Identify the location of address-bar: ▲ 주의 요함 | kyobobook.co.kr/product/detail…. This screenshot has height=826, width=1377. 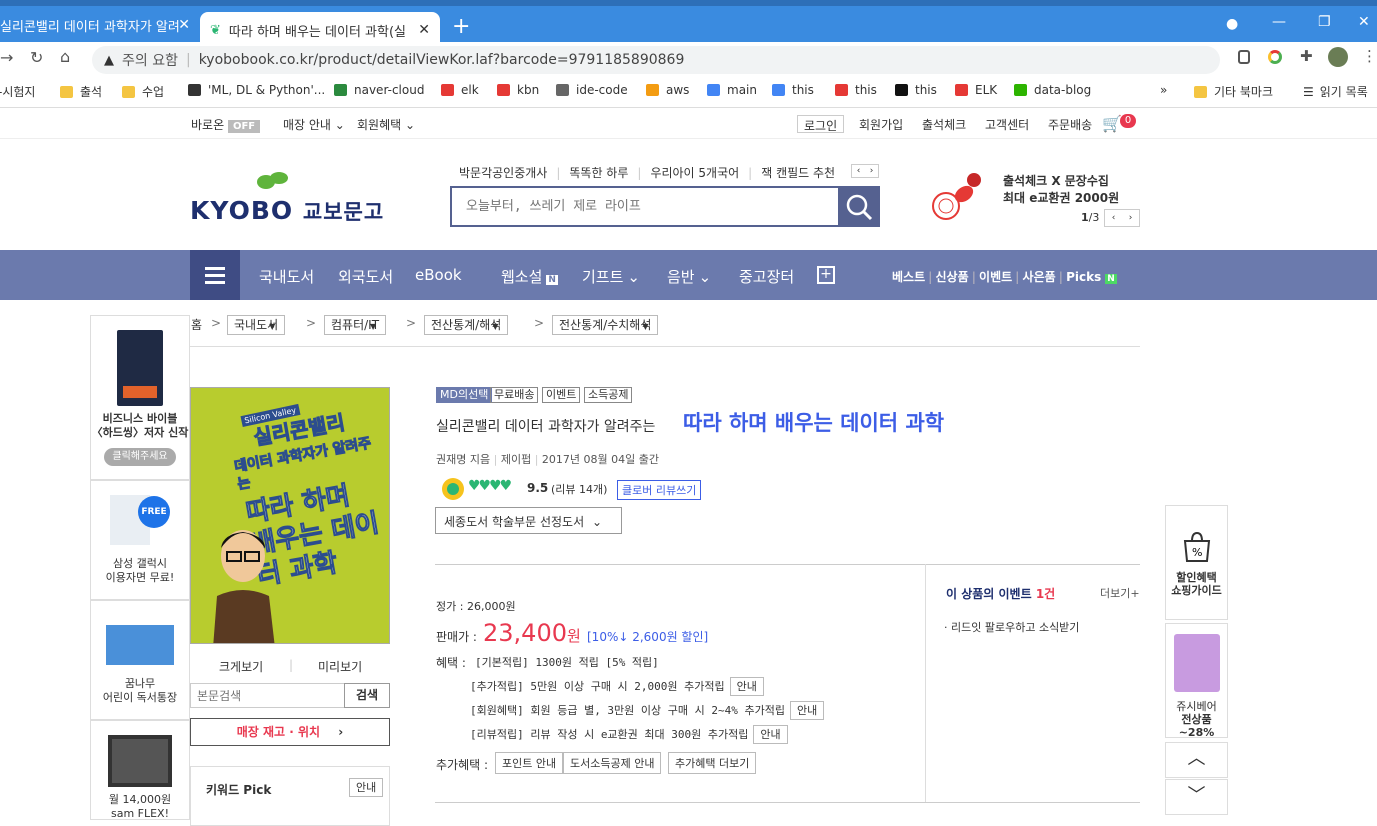
(656, 60).